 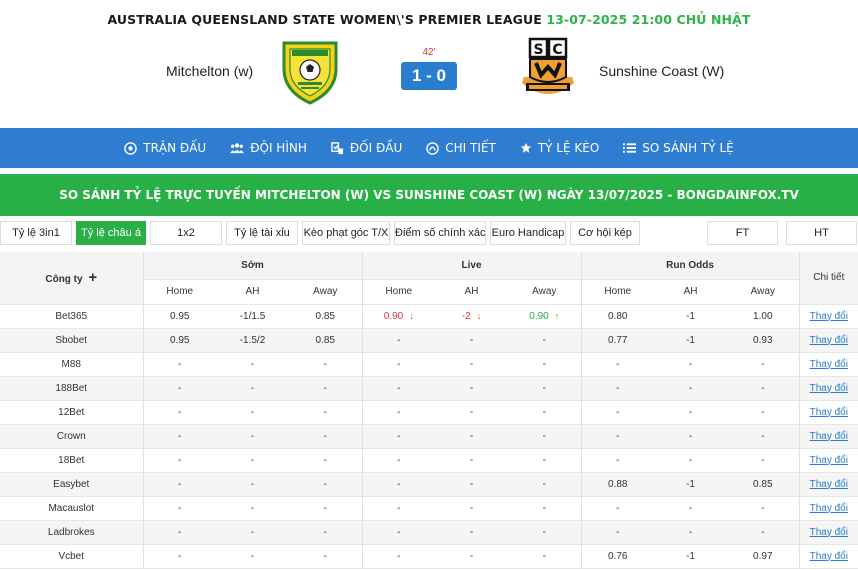 What do you see at coordinates (568, 148) in the screenshot?
I see `nav-item-label: TỶ LỆ KÈO` at bounding box center [568, 148].